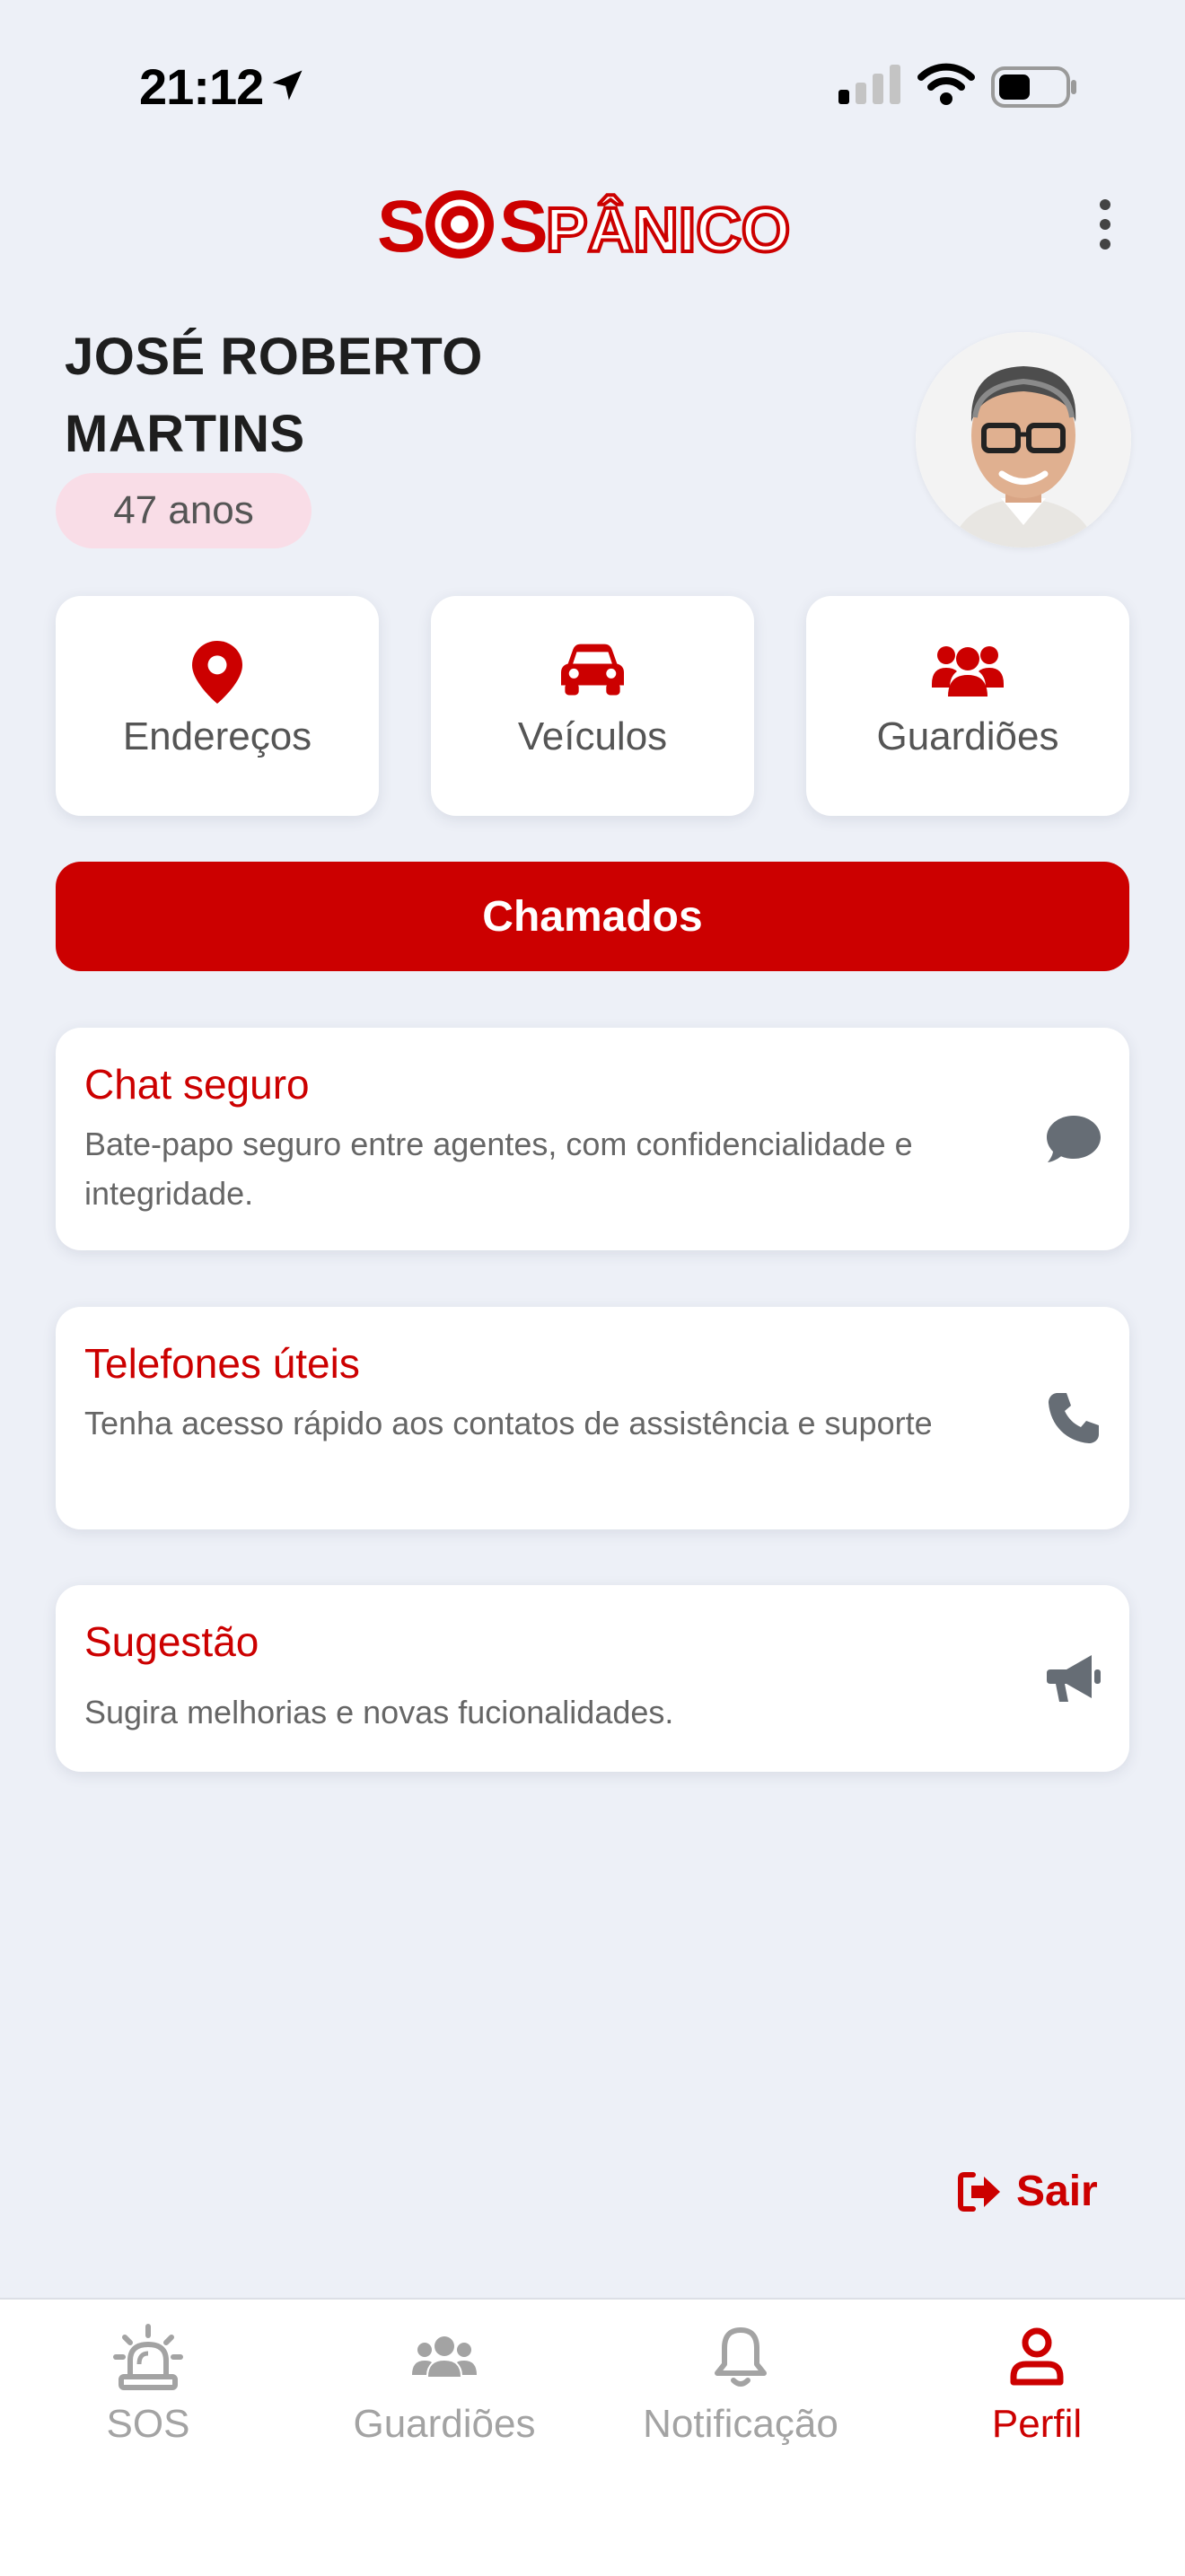 Image resolution: width=1185 pixels, height=2576 pixels. Describe the element at coordinates (869, 84) in the screenshot. I see `cellular-signal-icon` at that location.